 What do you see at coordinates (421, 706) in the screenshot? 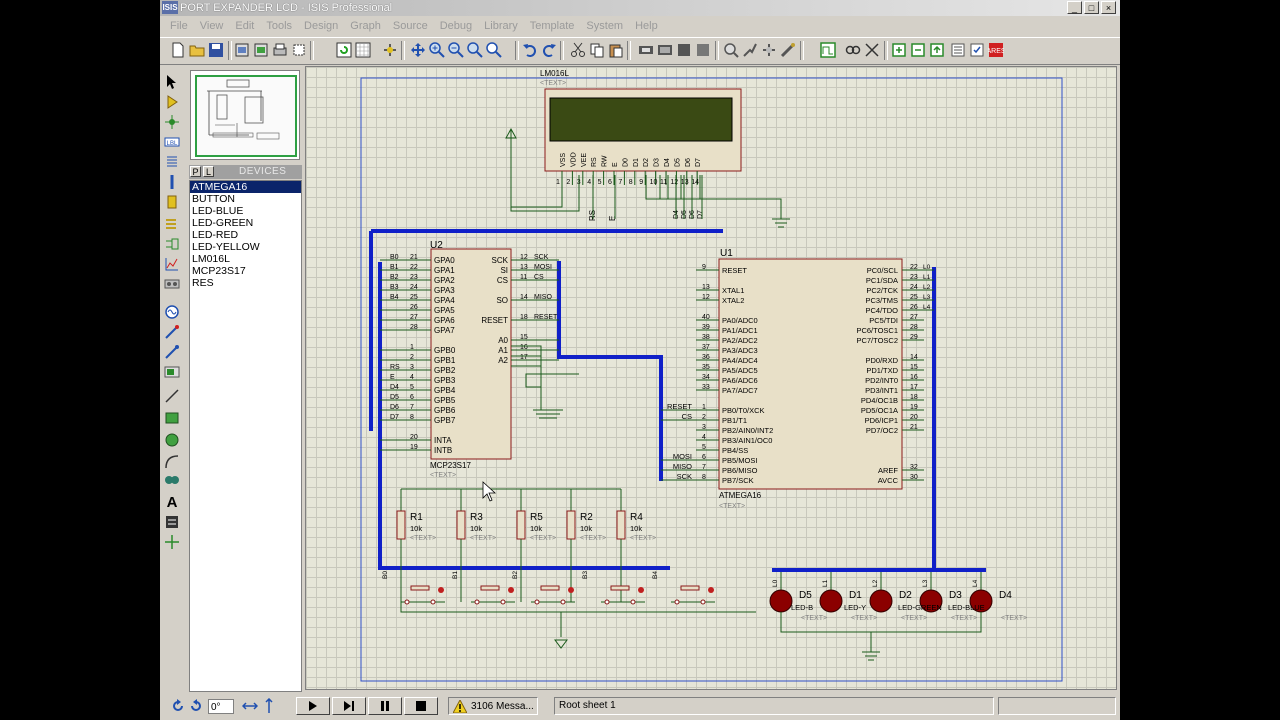
I see `stop-button` at bounding box center [421, 706].